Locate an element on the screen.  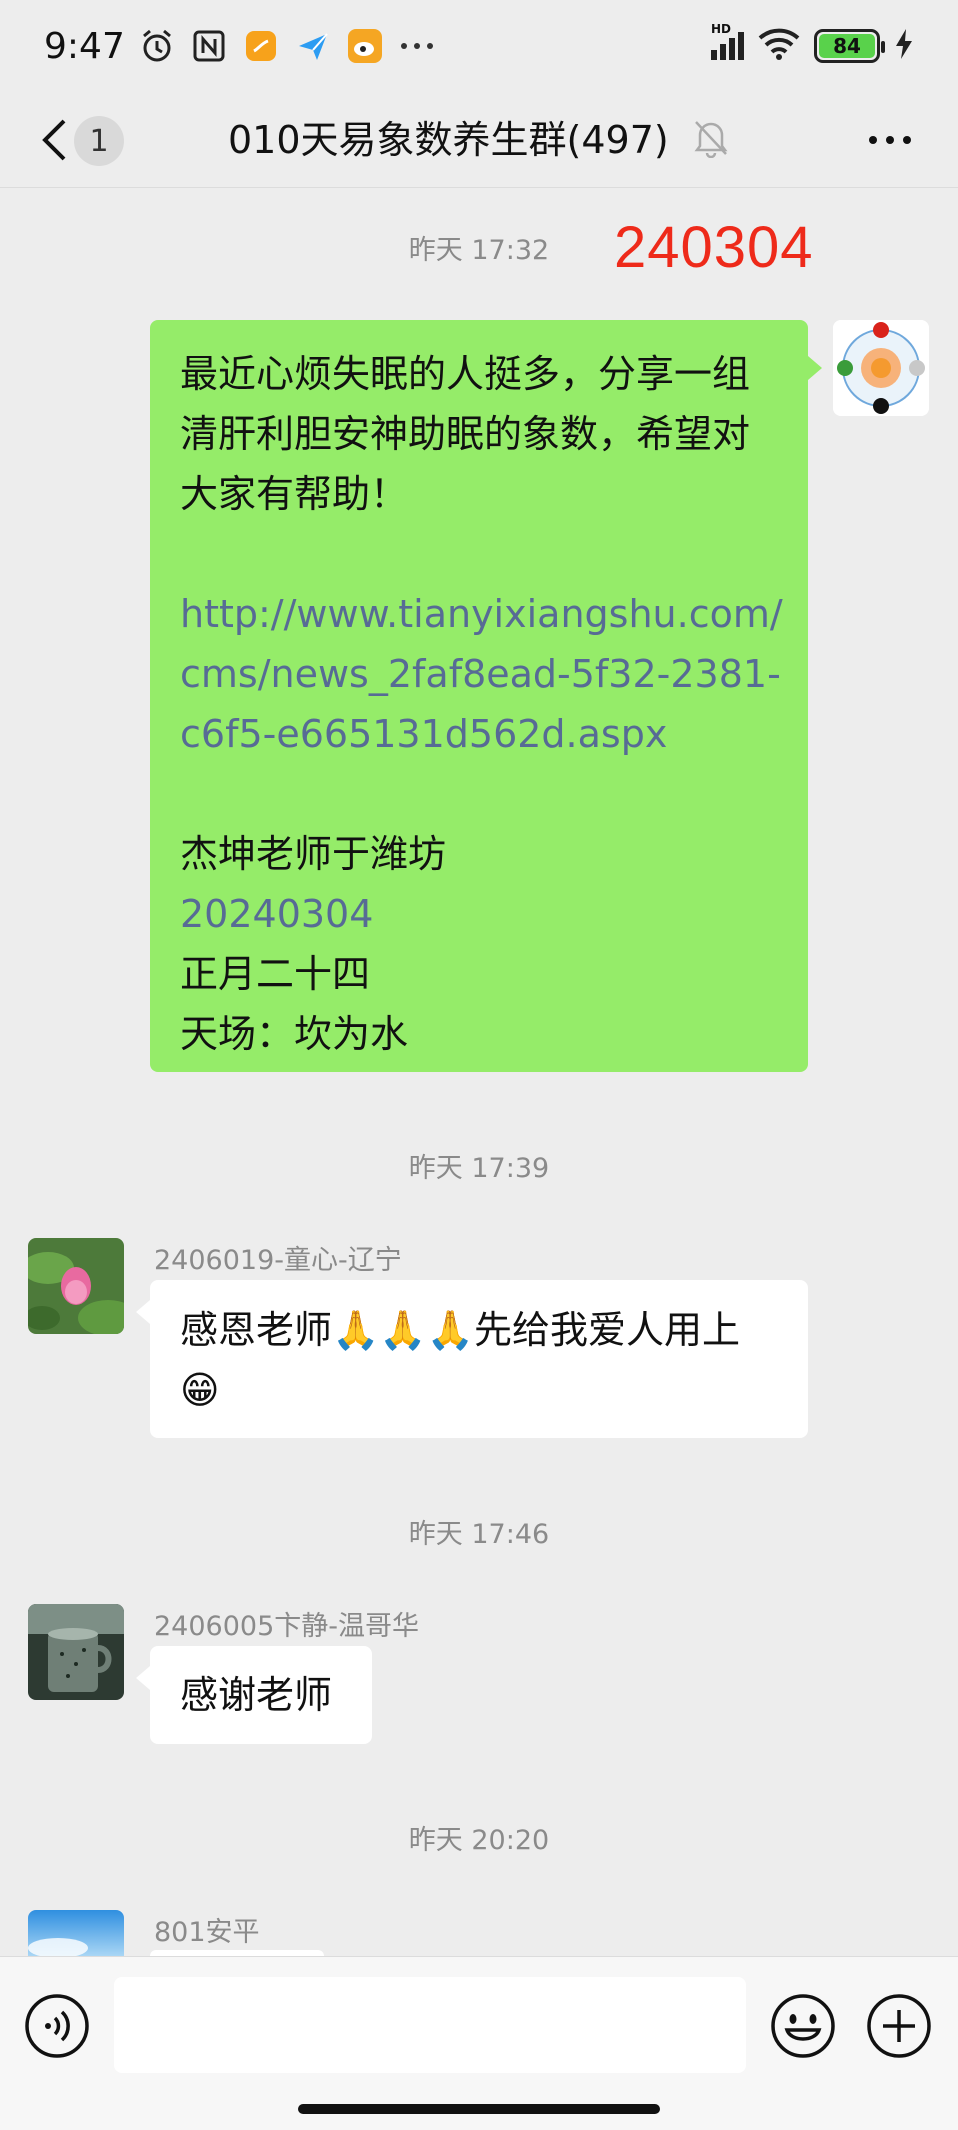
plus-button is located at coordinates (899, 2026).